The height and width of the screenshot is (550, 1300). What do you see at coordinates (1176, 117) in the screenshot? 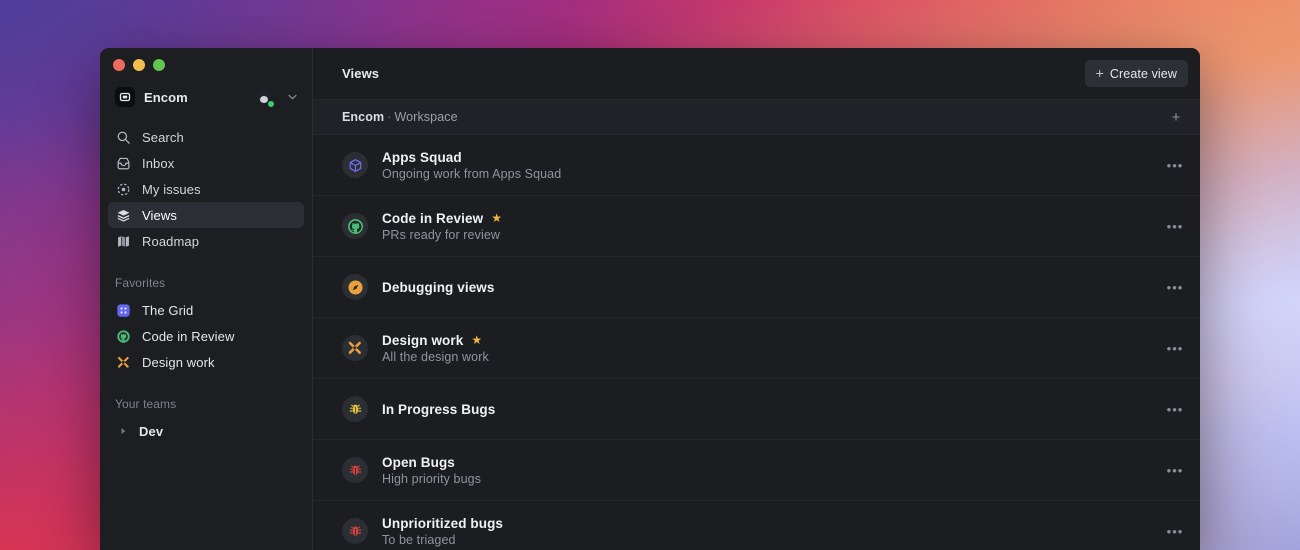
I see `add-view-to-group-button: +` at bounding box center [1176, 117].